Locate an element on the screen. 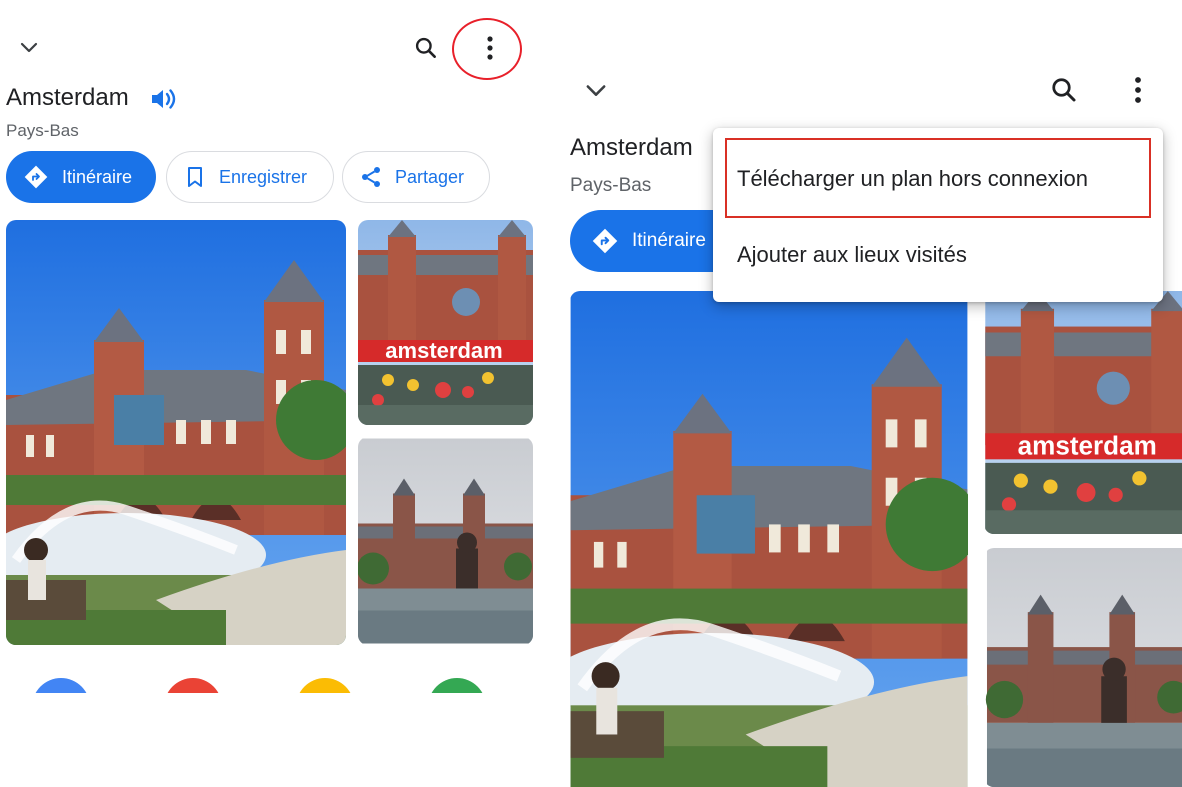  photo-grey-right is located at coordinates (1083, 667).